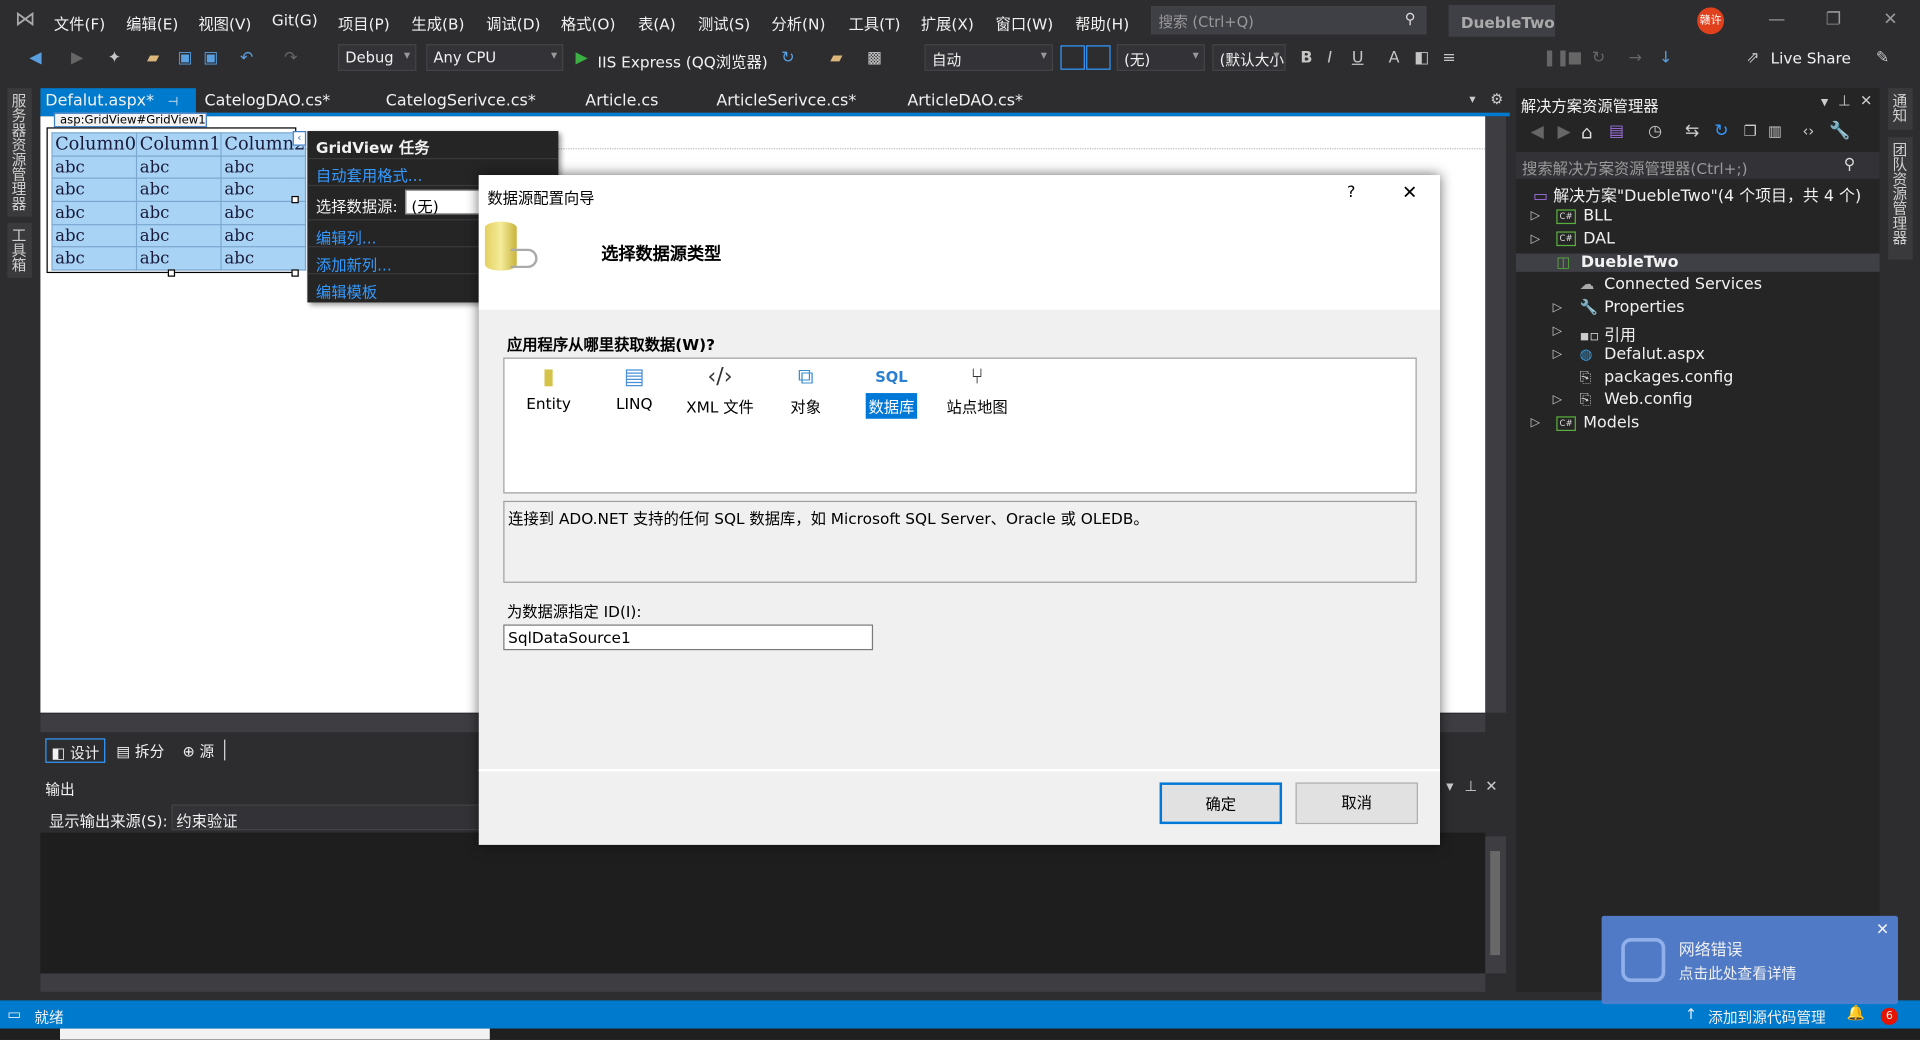 This screenshot has height=1040, width=1920. Describe the element at coordinates (171, 102) in the screenshot. I see `pin-tab-icon: ⊣` at that location.